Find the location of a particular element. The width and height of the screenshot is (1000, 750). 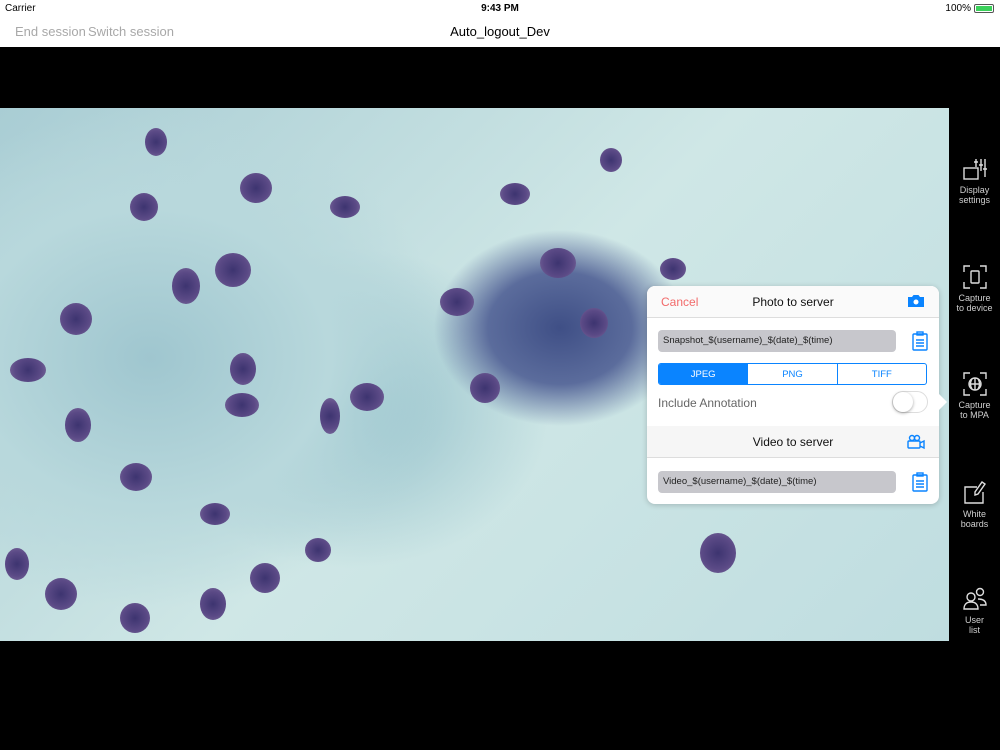

whiteboard-icon is located at coordinates (974, 492).